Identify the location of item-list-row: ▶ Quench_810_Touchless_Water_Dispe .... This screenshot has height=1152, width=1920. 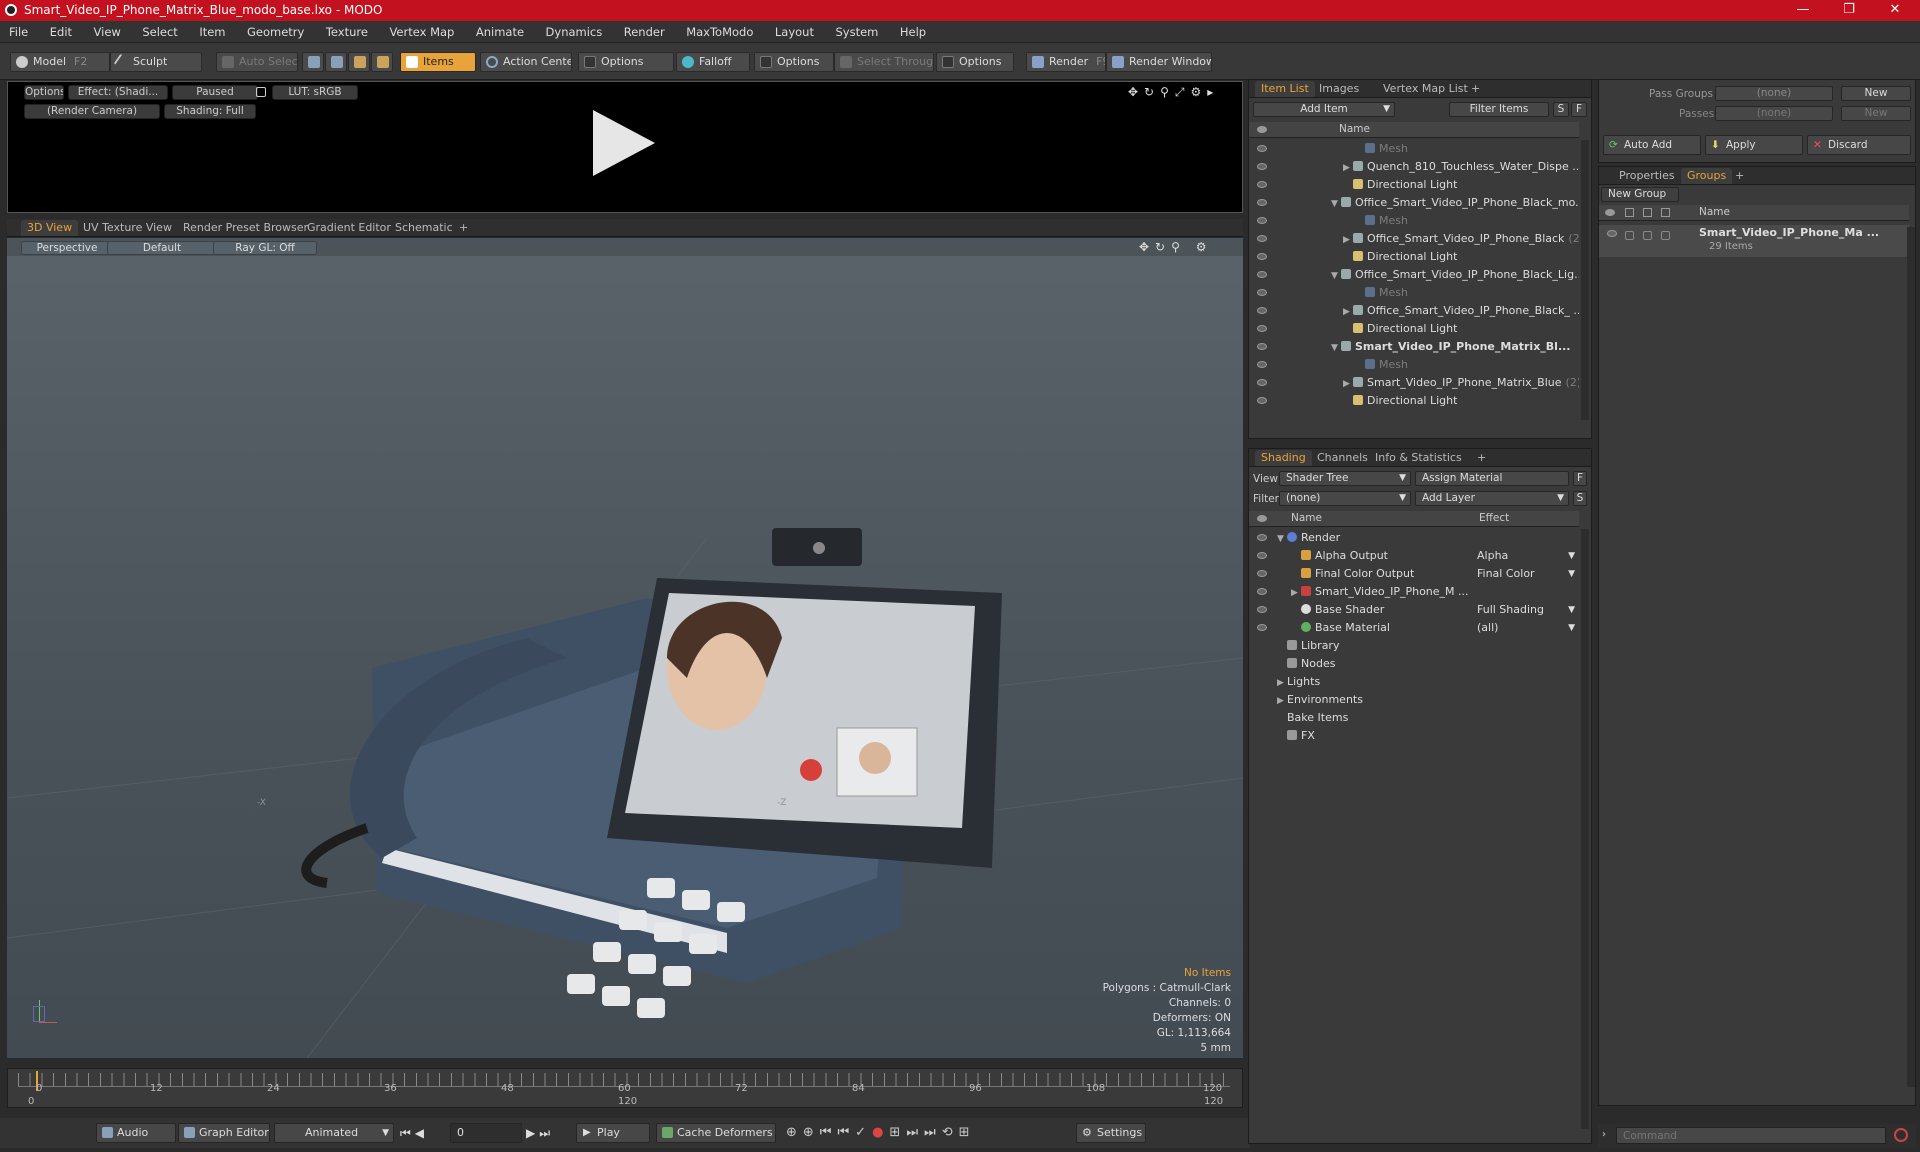
(1414, 167).